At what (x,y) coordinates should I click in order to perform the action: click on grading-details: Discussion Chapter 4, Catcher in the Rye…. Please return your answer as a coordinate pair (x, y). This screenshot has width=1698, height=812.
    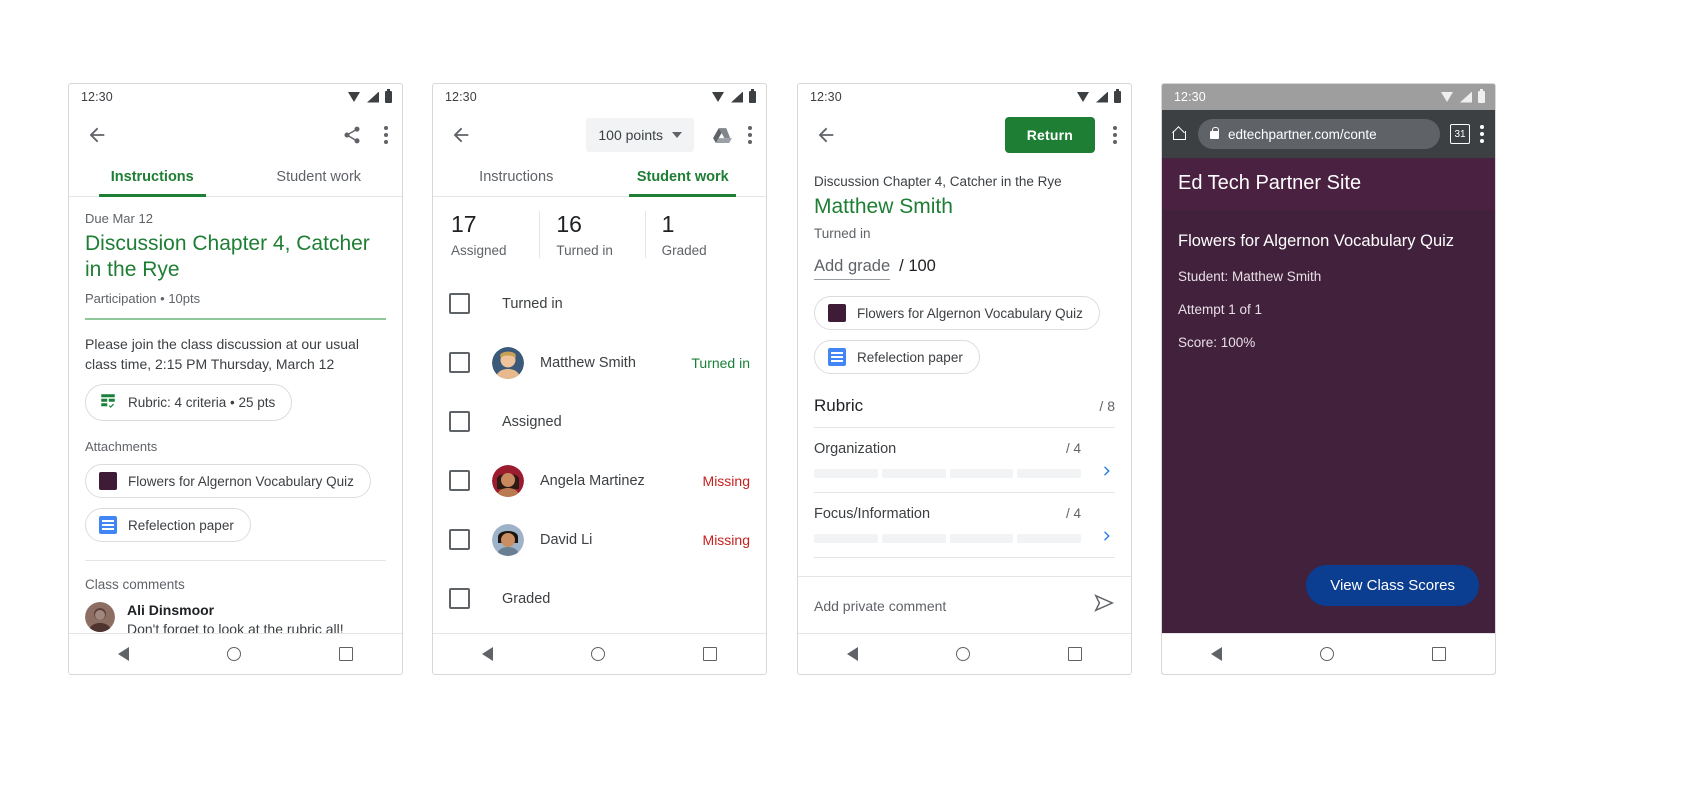
    Looking at the image, I should click on (964, 366).